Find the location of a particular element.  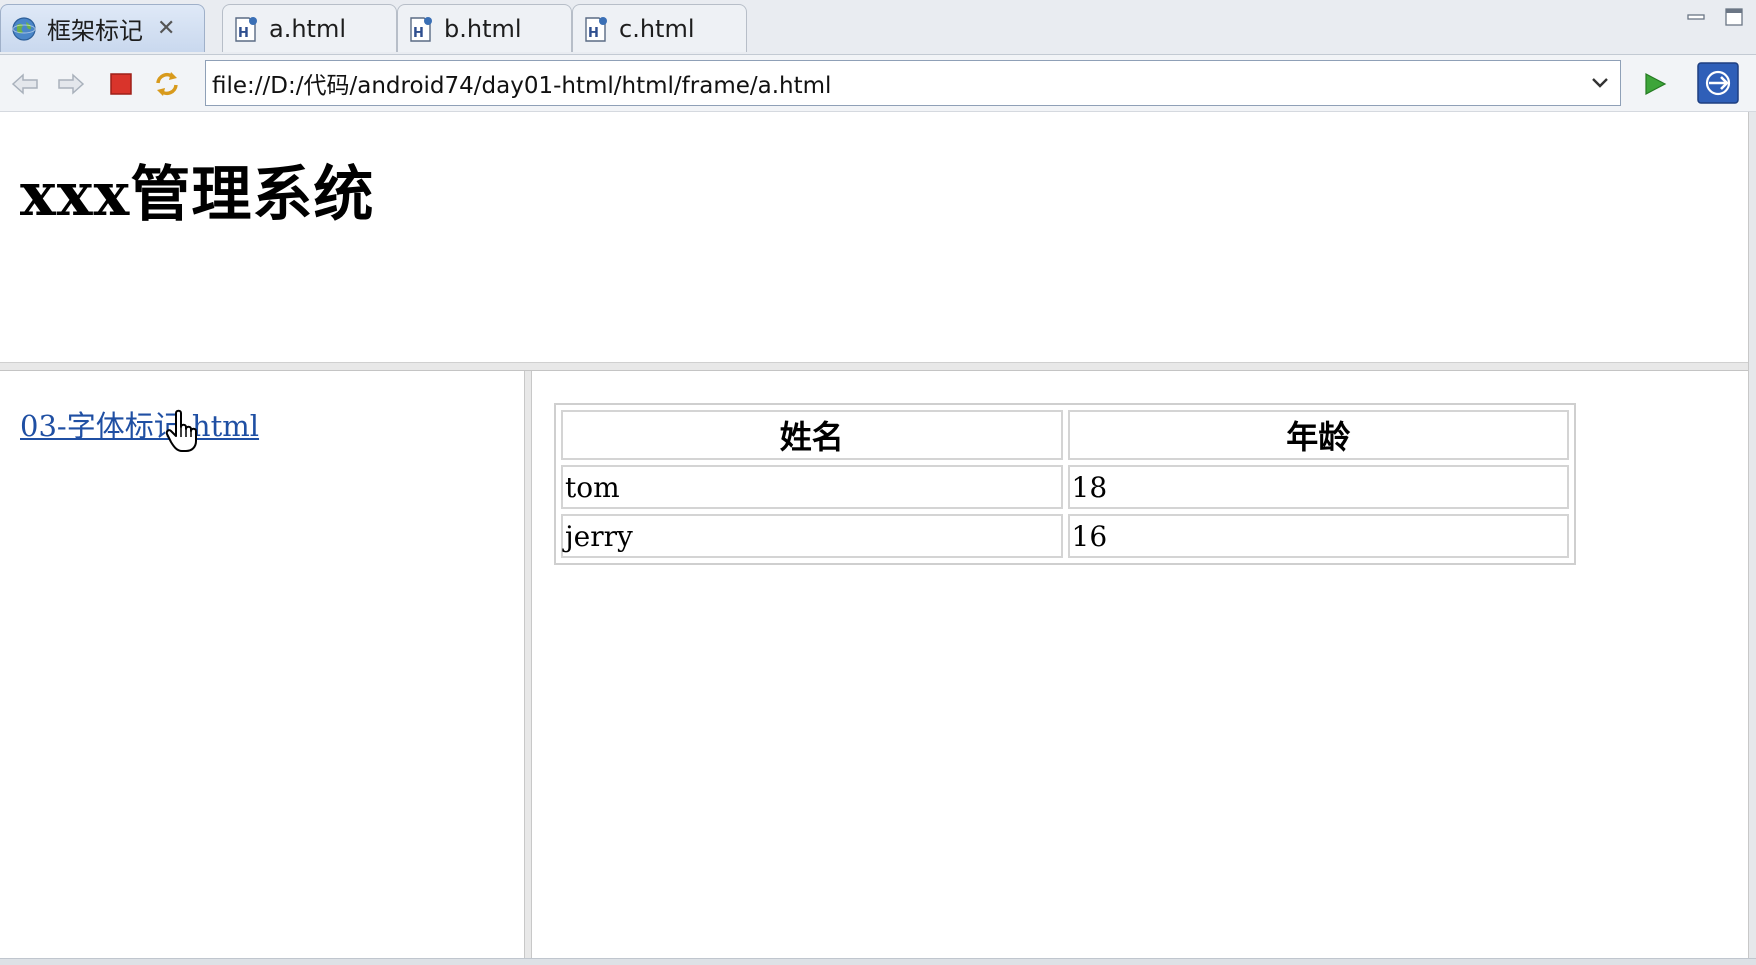

tab-a-html: H a.html is located at coordinates (309, 28).